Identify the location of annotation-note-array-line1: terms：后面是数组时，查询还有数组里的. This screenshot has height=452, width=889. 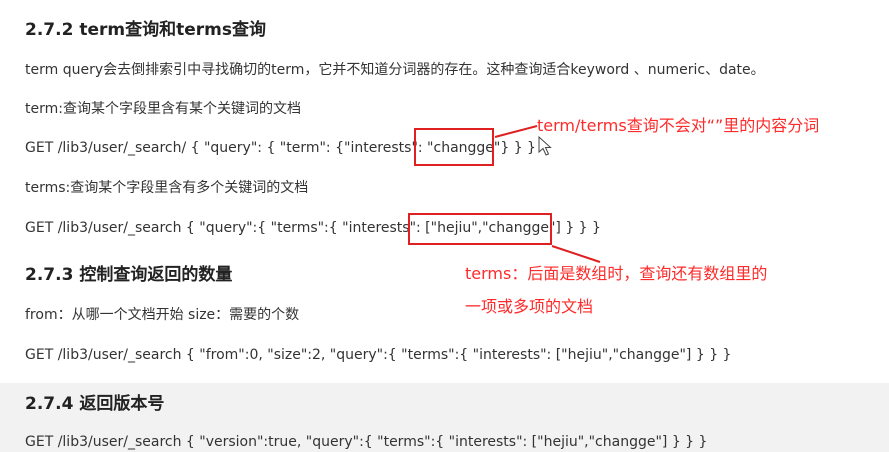
(616, 273).